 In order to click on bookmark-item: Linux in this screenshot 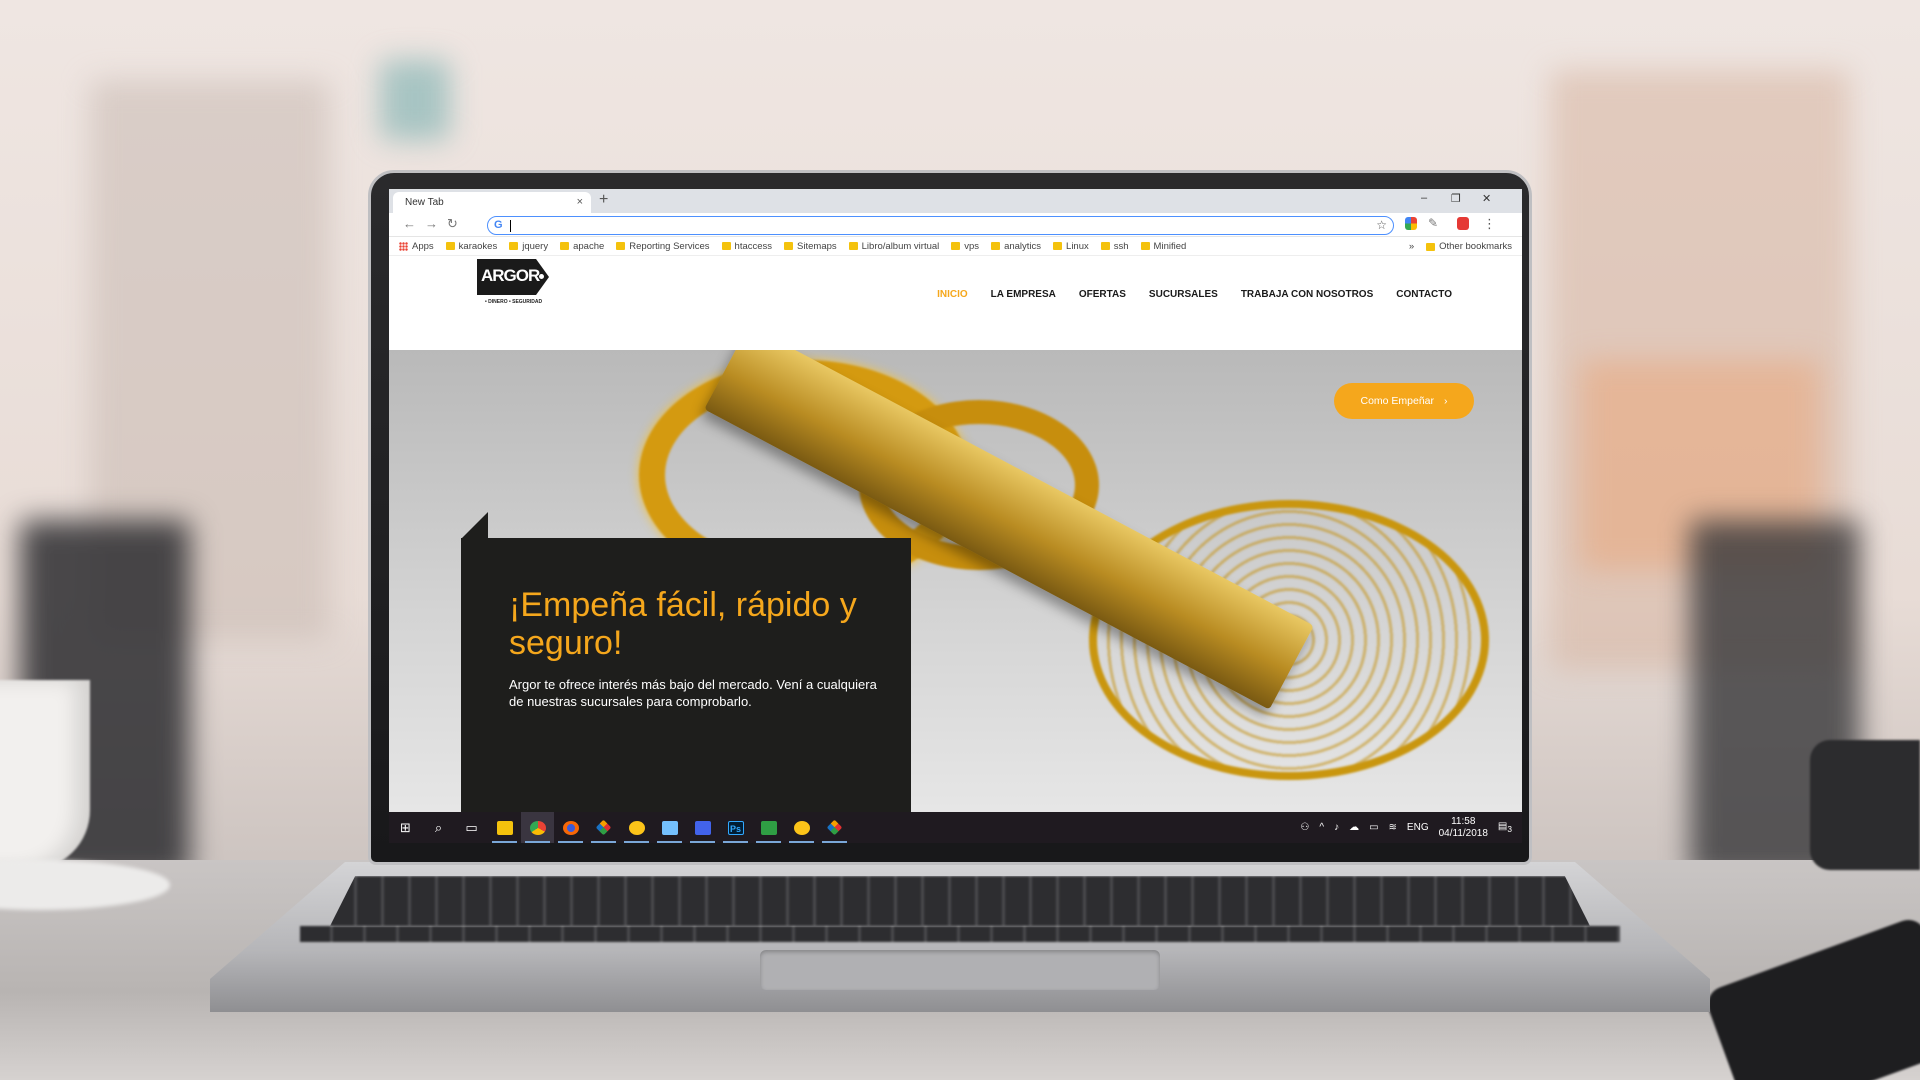, I will do `click(1071, 246)`.